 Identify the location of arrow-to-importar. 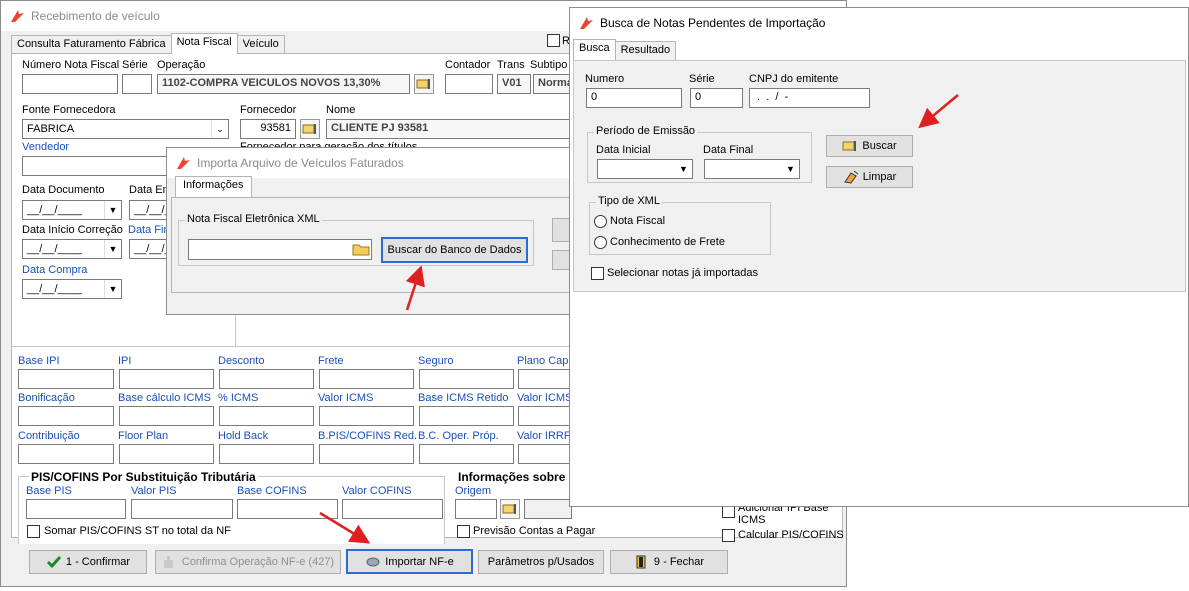
(345, 527).